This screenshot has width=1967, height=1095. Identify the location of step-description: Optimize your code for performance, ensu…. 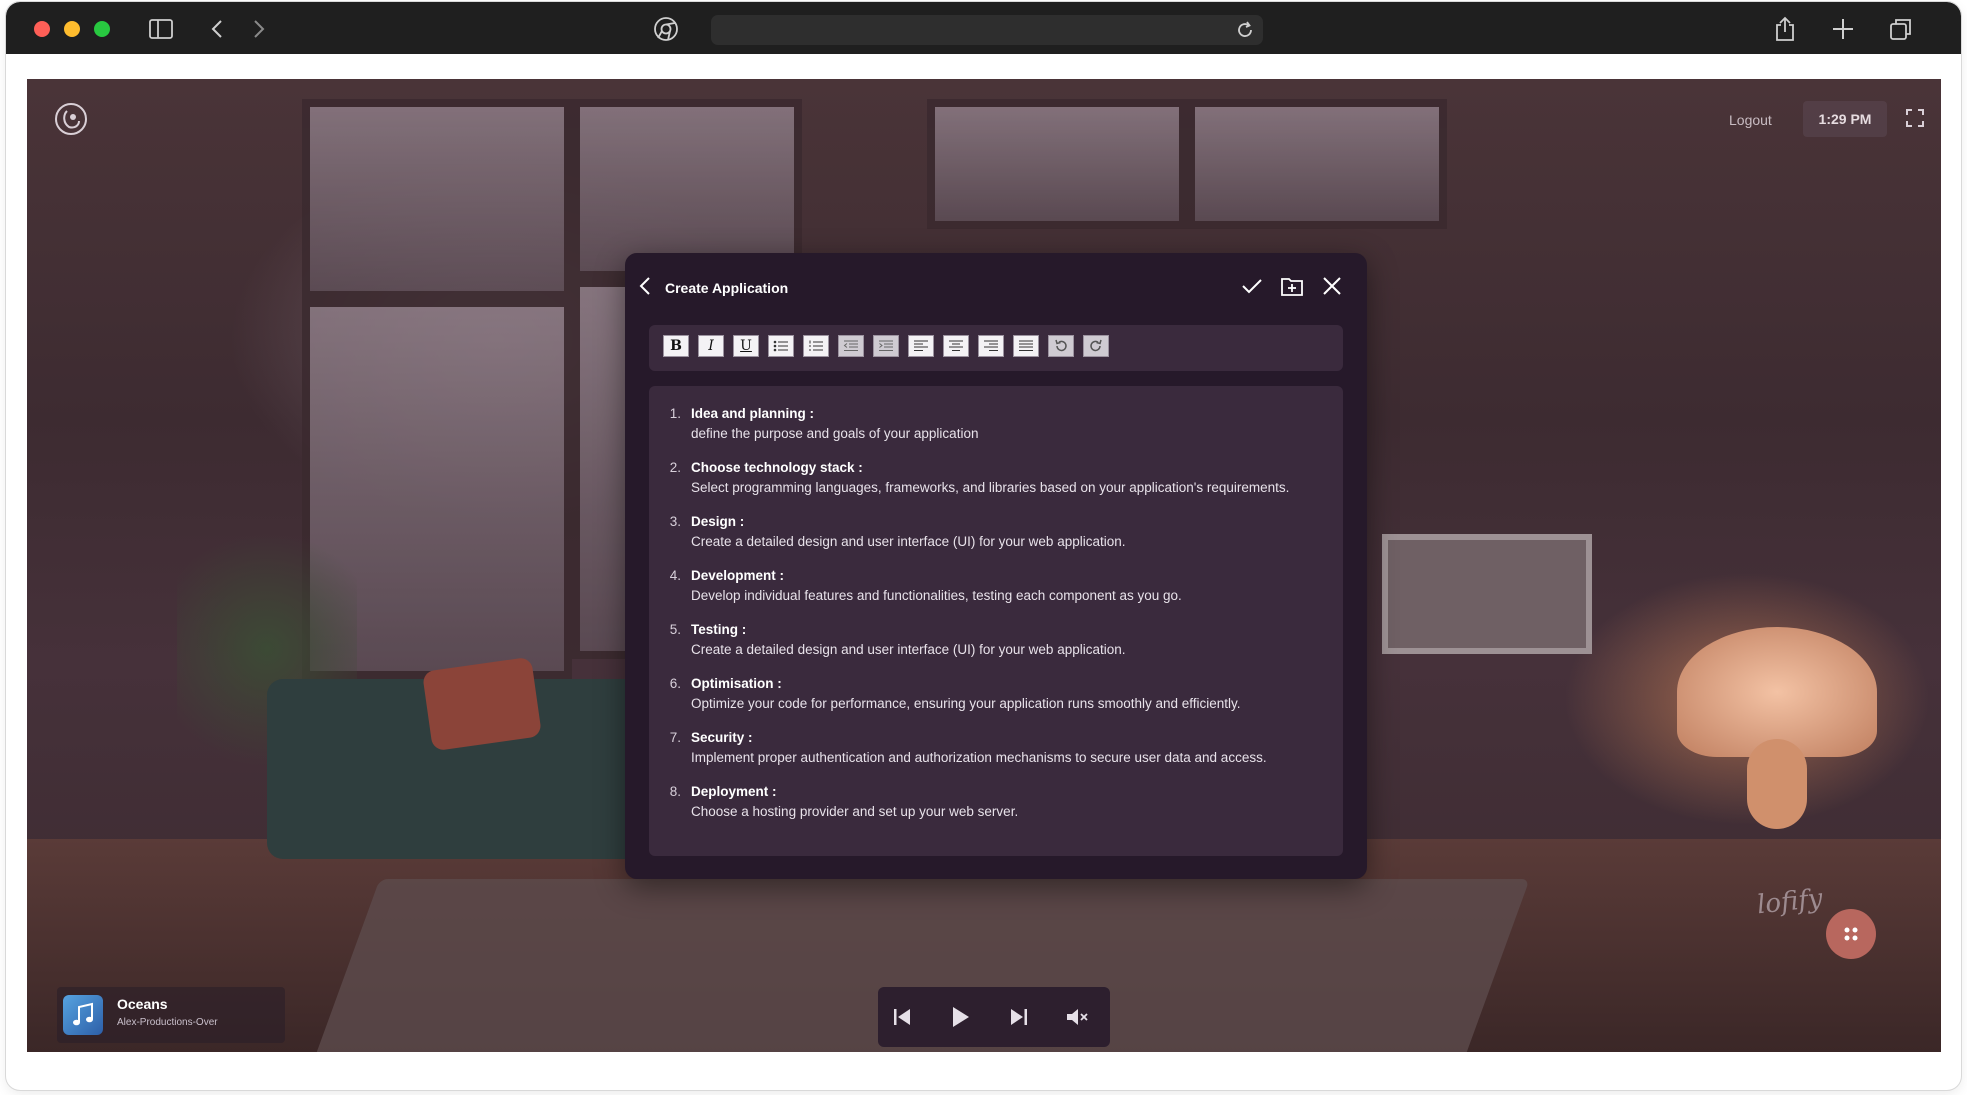
(966, 703).